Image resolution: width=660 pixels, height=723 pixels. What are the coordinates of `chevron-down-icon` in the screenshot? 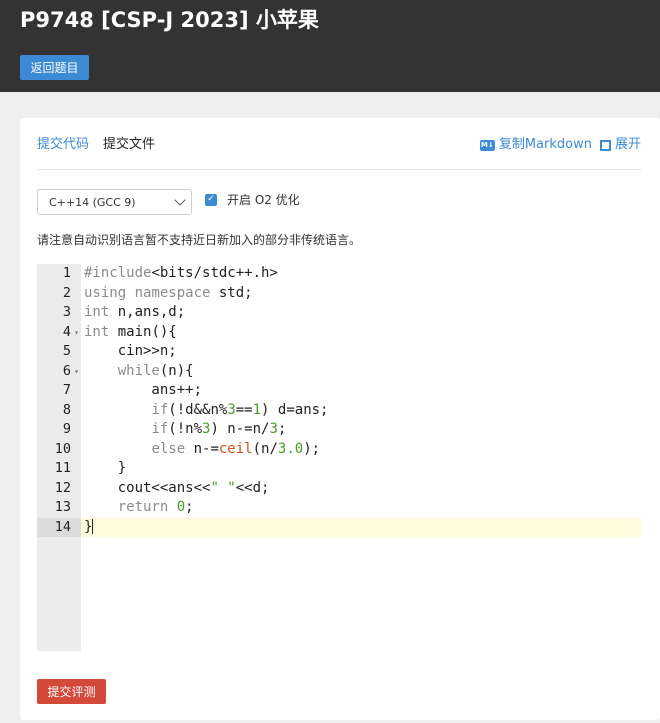 It's located at (180, 200).